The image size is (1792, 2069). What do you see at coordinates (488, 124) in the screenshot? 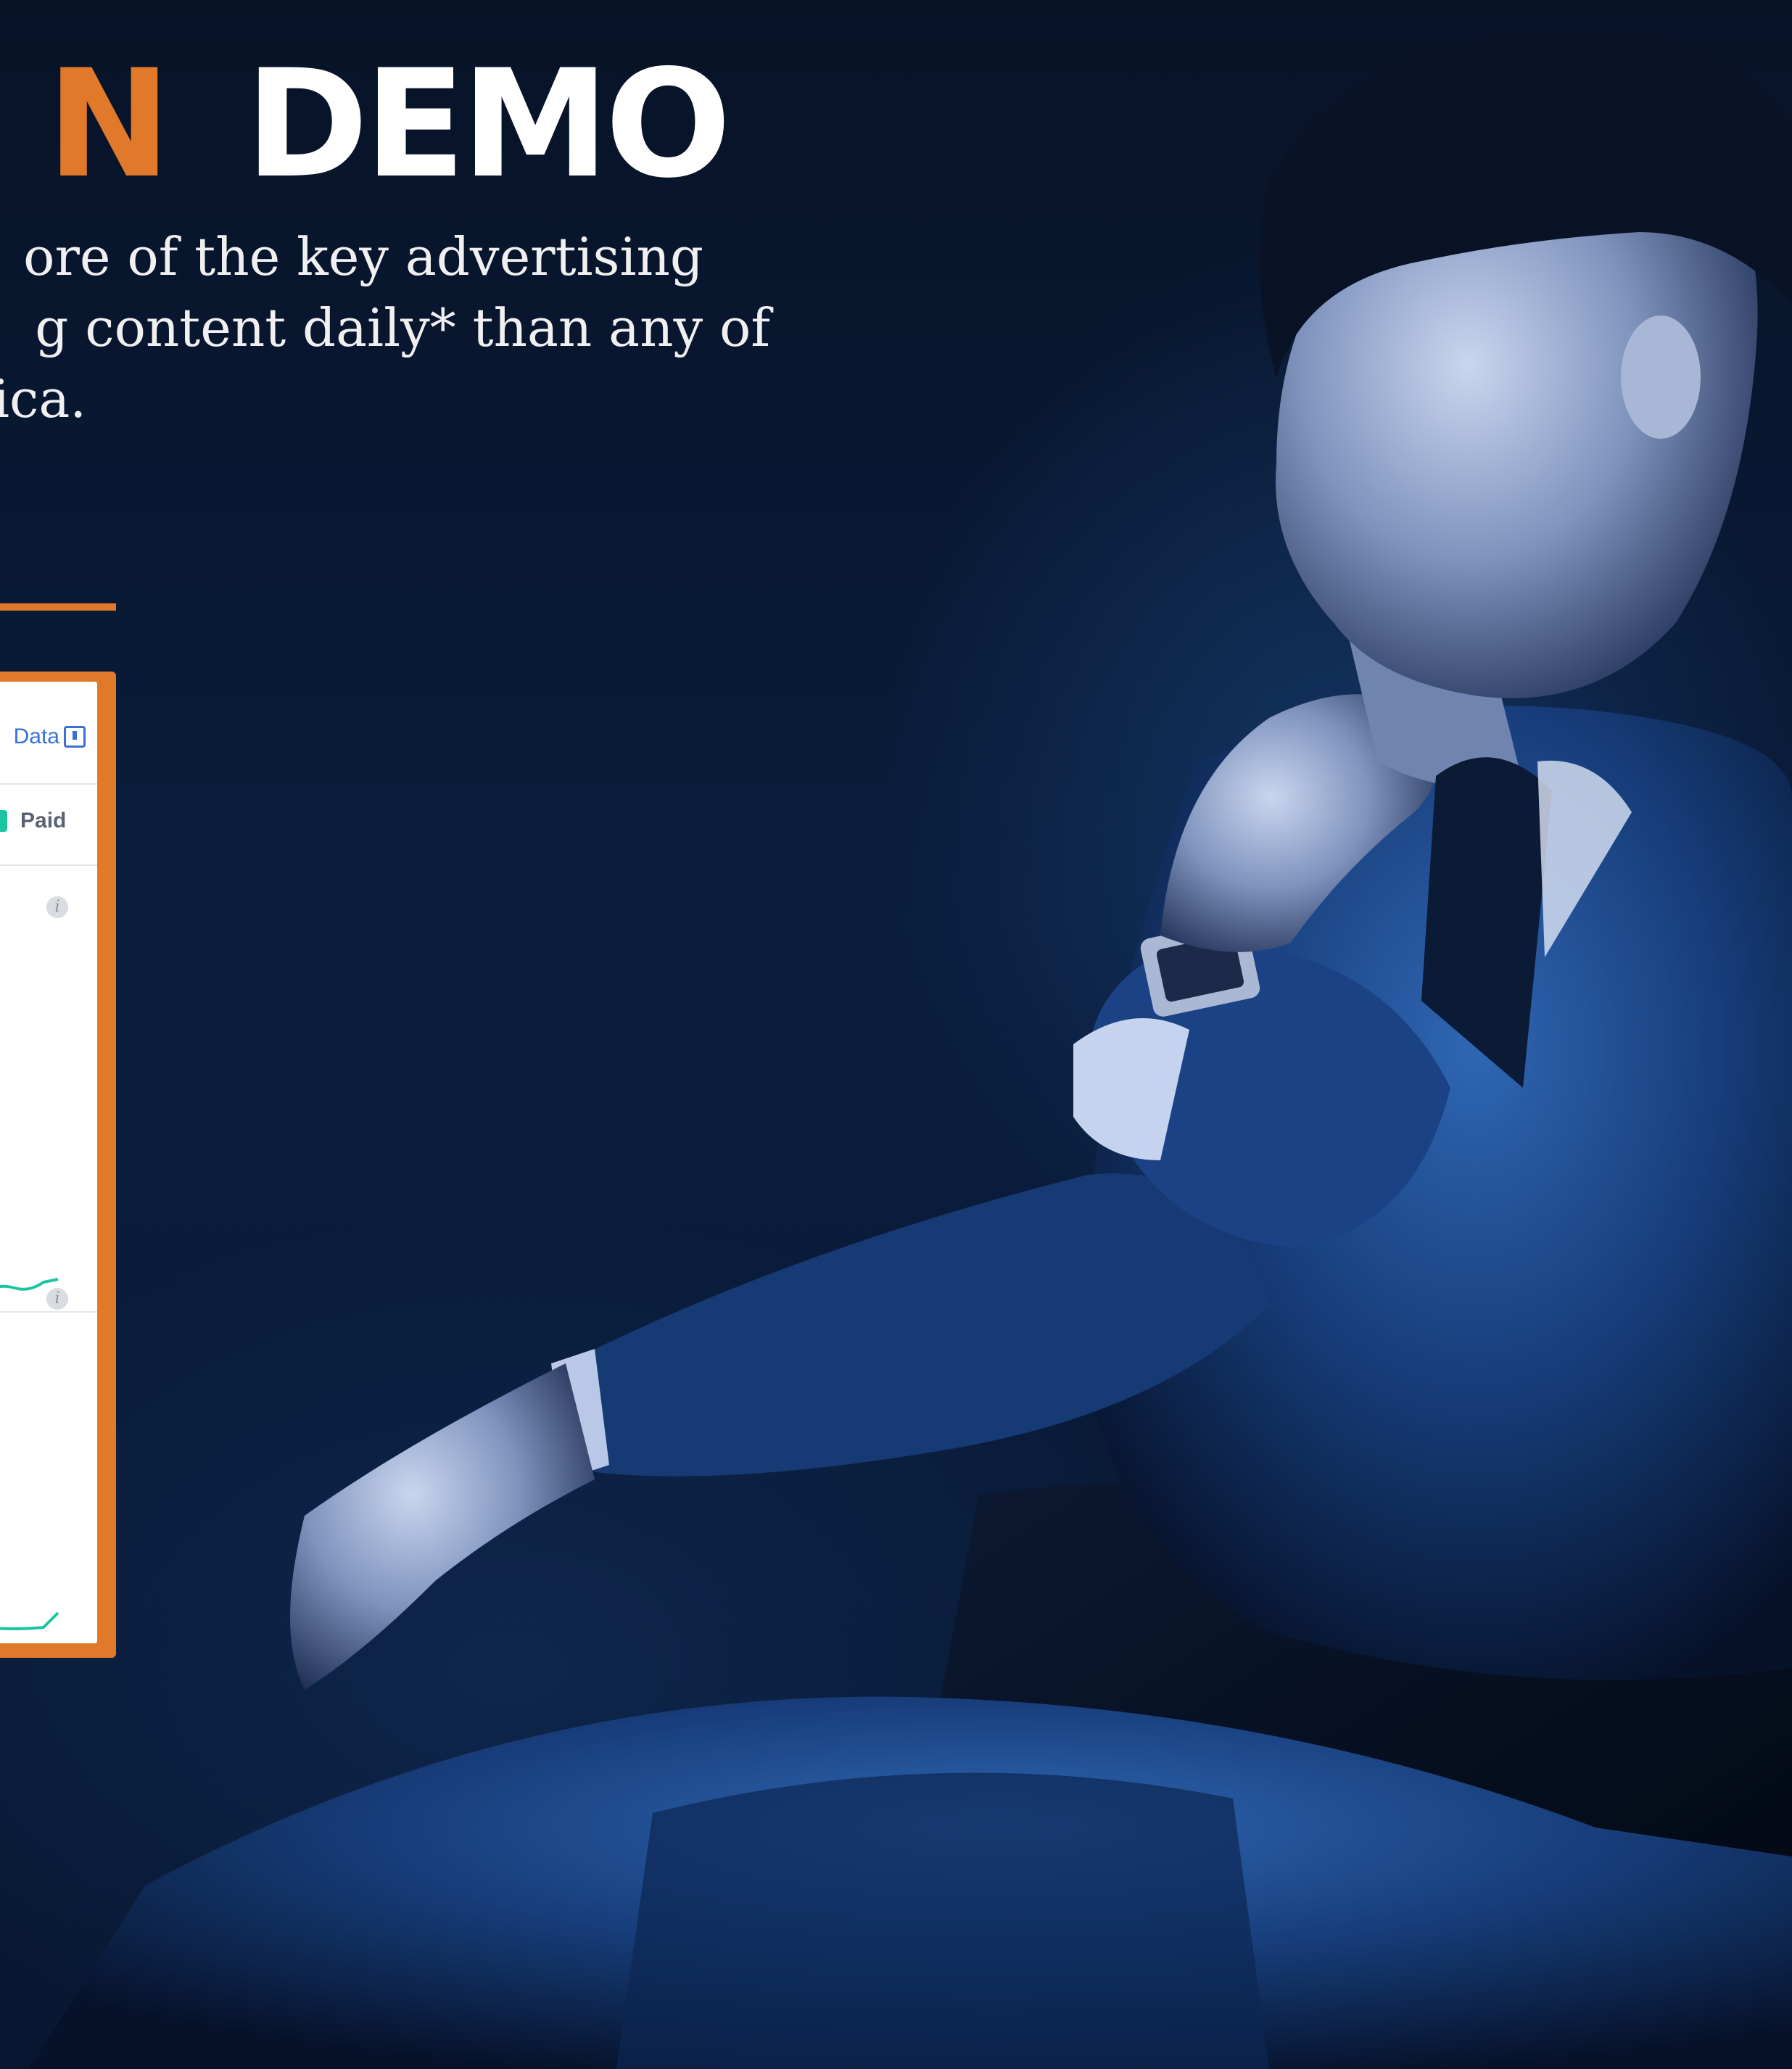
I see `headline-main: DEMO` at bounding box center [488, 124].